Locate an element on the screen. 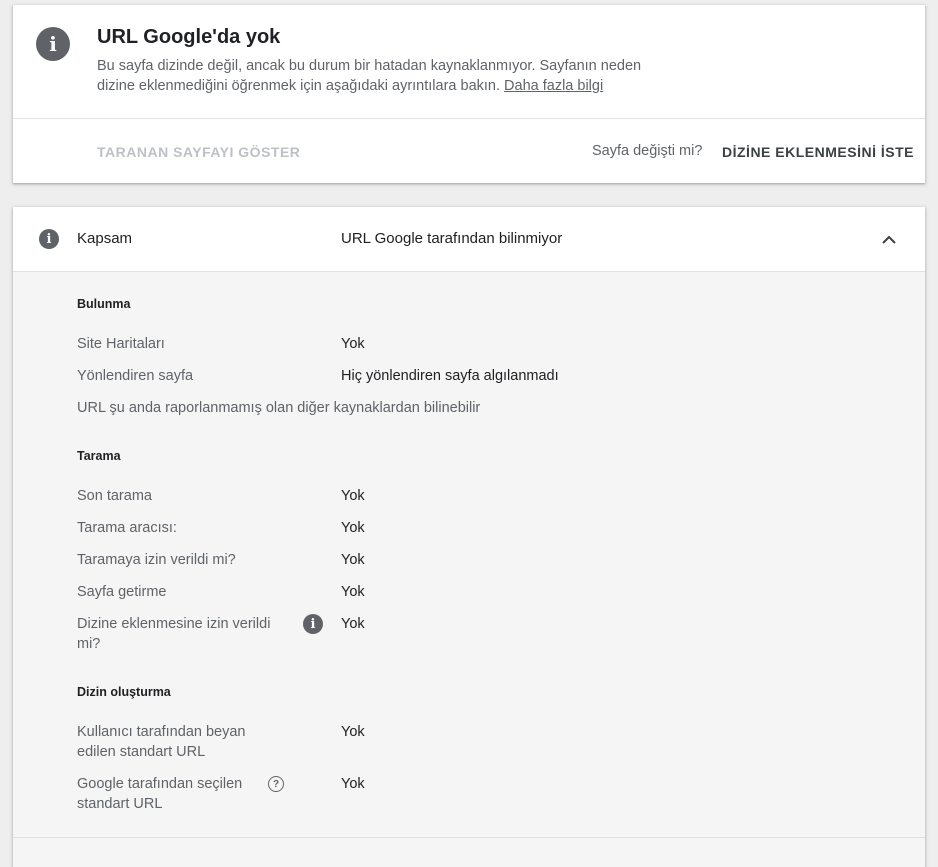  crawler-label: Tarama aracısı: is located at coordinates (127, 528).